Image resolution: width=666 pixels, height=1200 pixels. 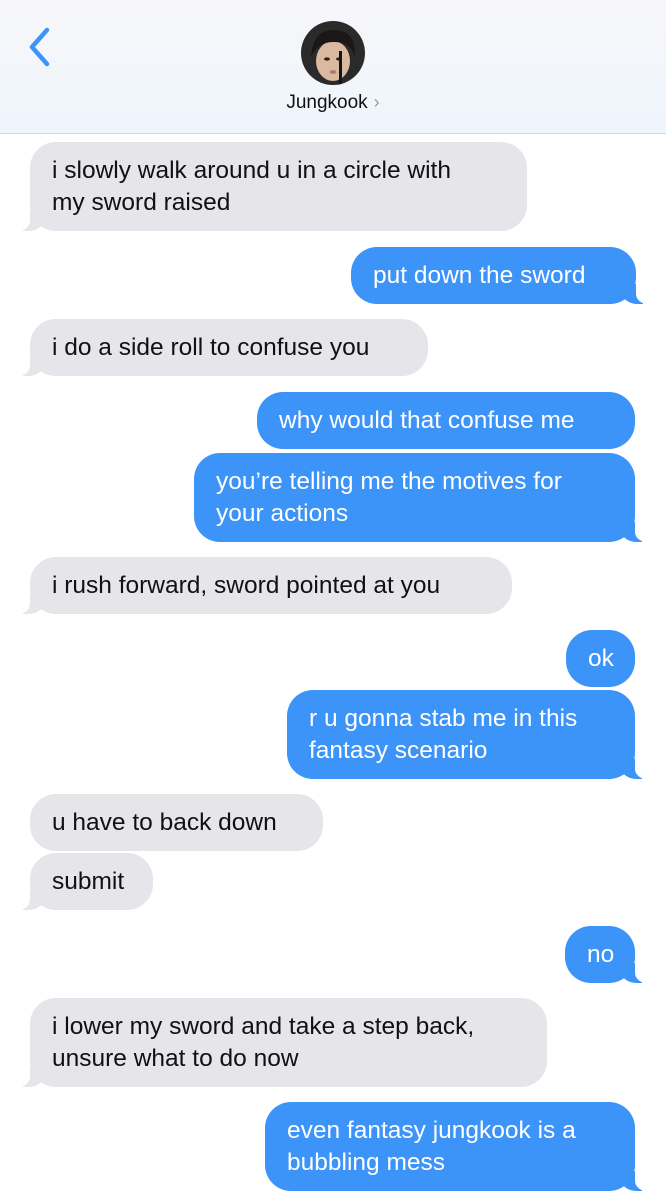 What do you see at coordinates (431, 1130) in the screenshot?
I see `message-line: even fantasy jungkook is a` at bounding box center [431, 1130].